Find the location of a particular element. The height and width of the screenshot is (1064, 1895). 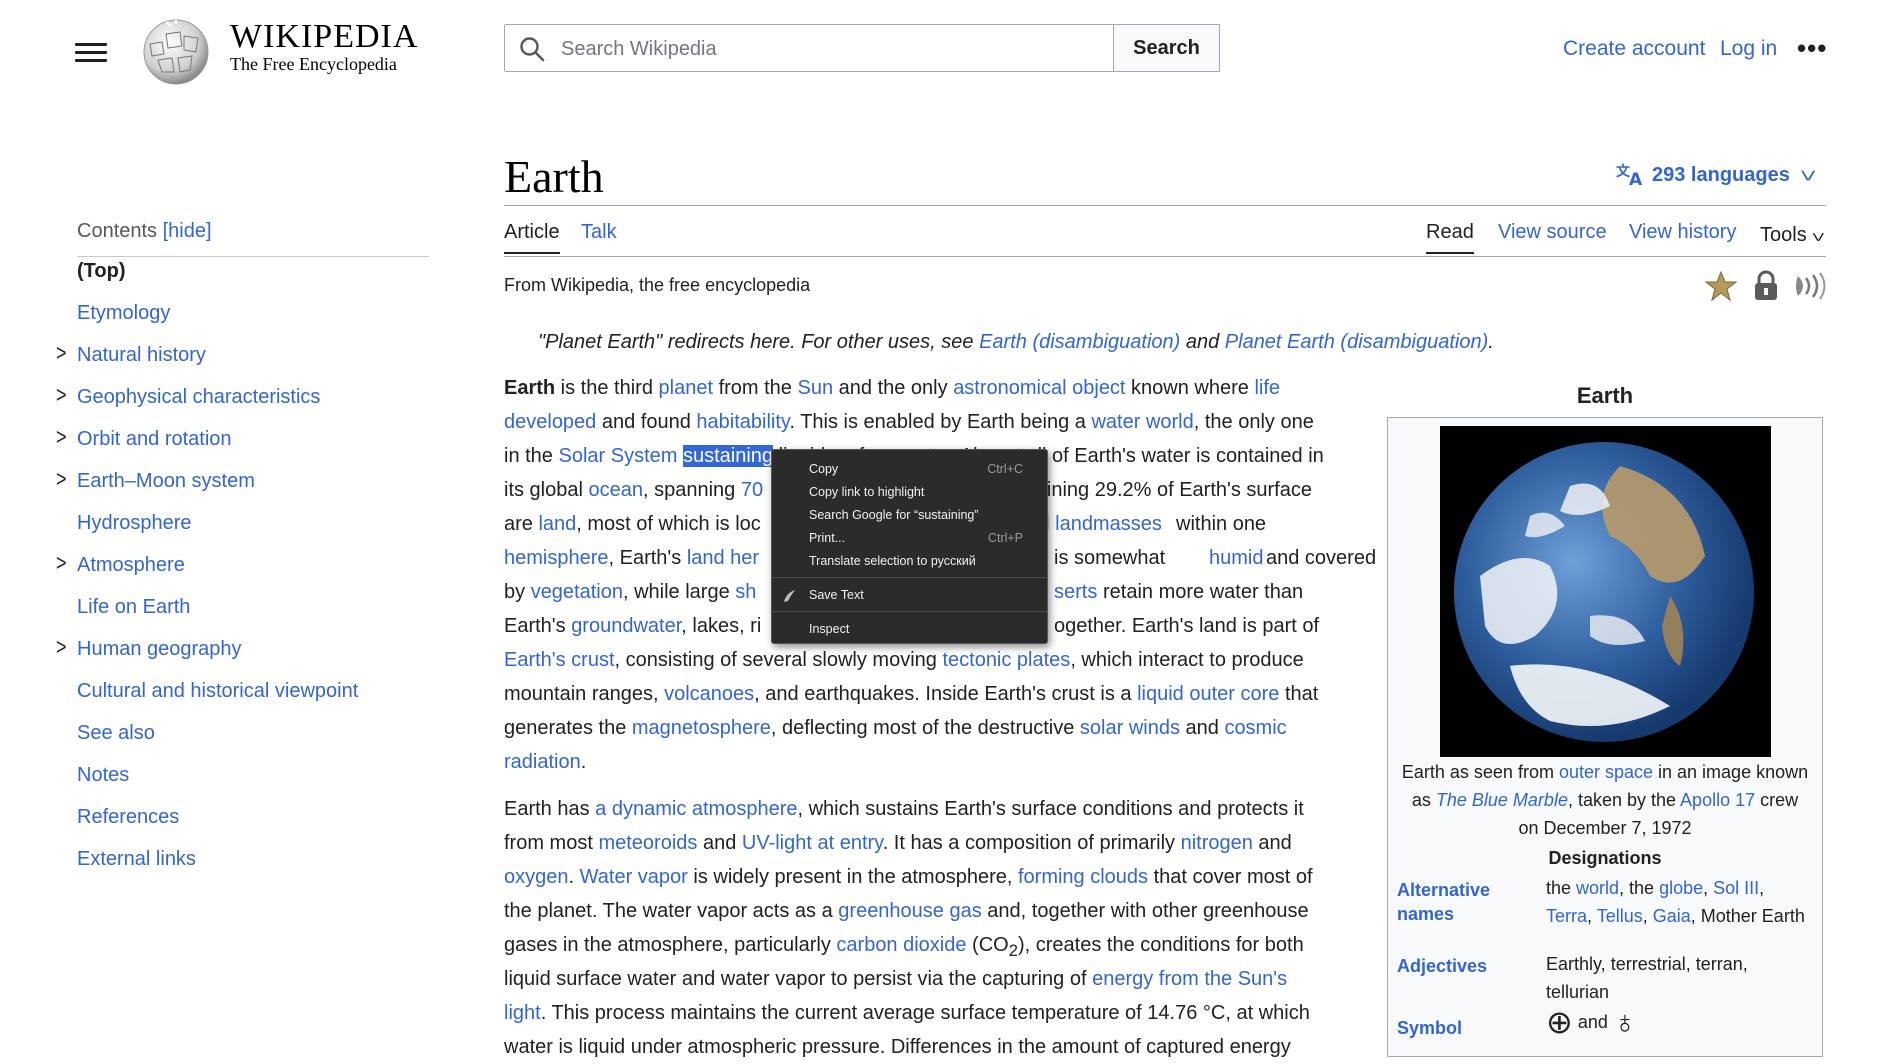

toc-item-cultural: Cultural and historical viewpoint is located at coordinates (217, 691).